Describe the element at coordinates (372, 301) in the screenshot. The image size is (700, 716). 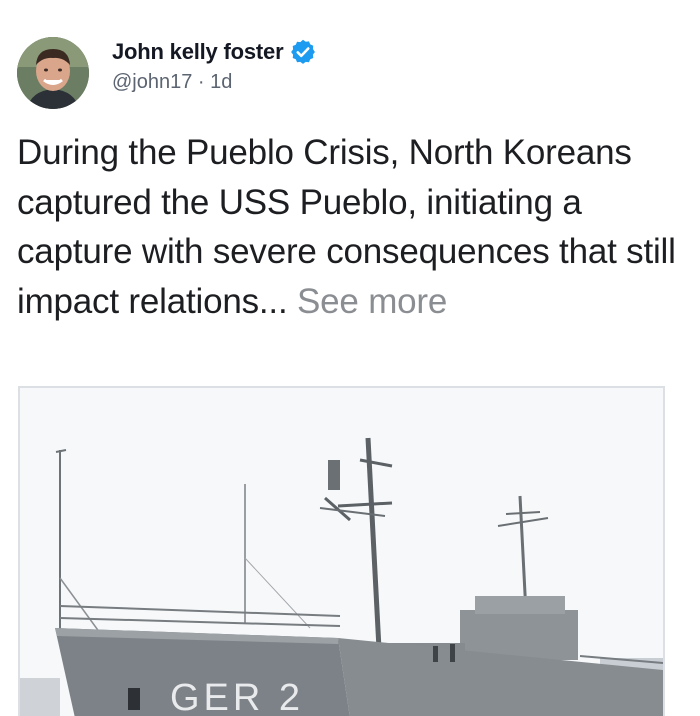
I see `see-more-link: See more` at that location.